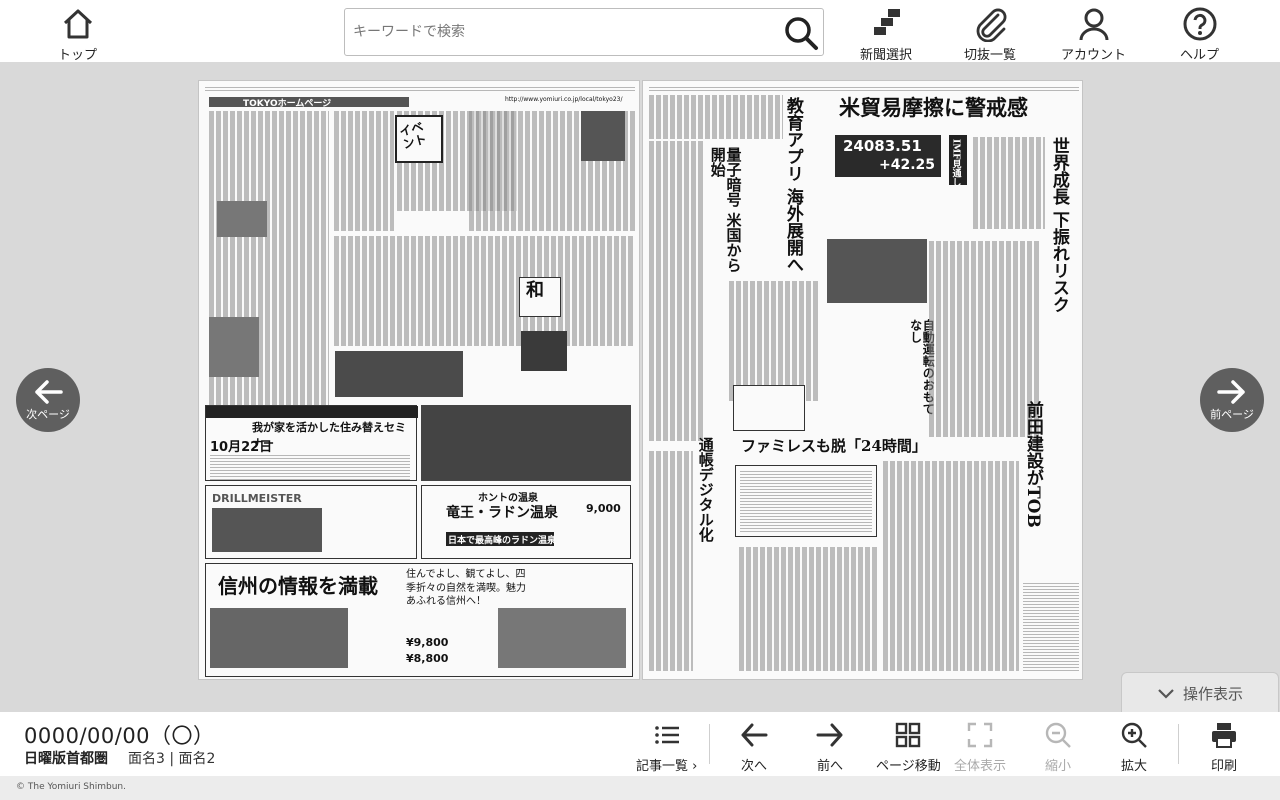  I want to click on ad-shinshu-title: 信州の情報を満載, so click(298, 586).